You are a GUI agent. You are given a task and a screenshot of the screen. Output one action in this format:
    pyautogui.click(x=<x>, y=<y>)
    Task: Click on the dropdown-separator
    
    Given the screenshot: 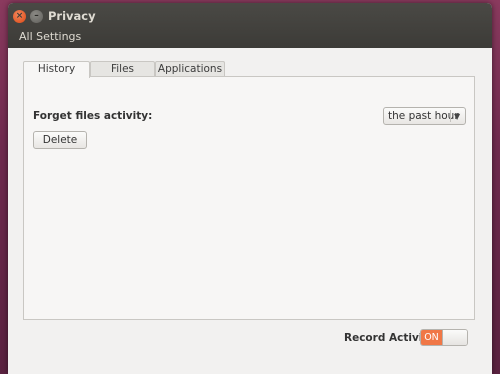 What is the action you would take?
    pyautogui.click(x=450, y=116)
    